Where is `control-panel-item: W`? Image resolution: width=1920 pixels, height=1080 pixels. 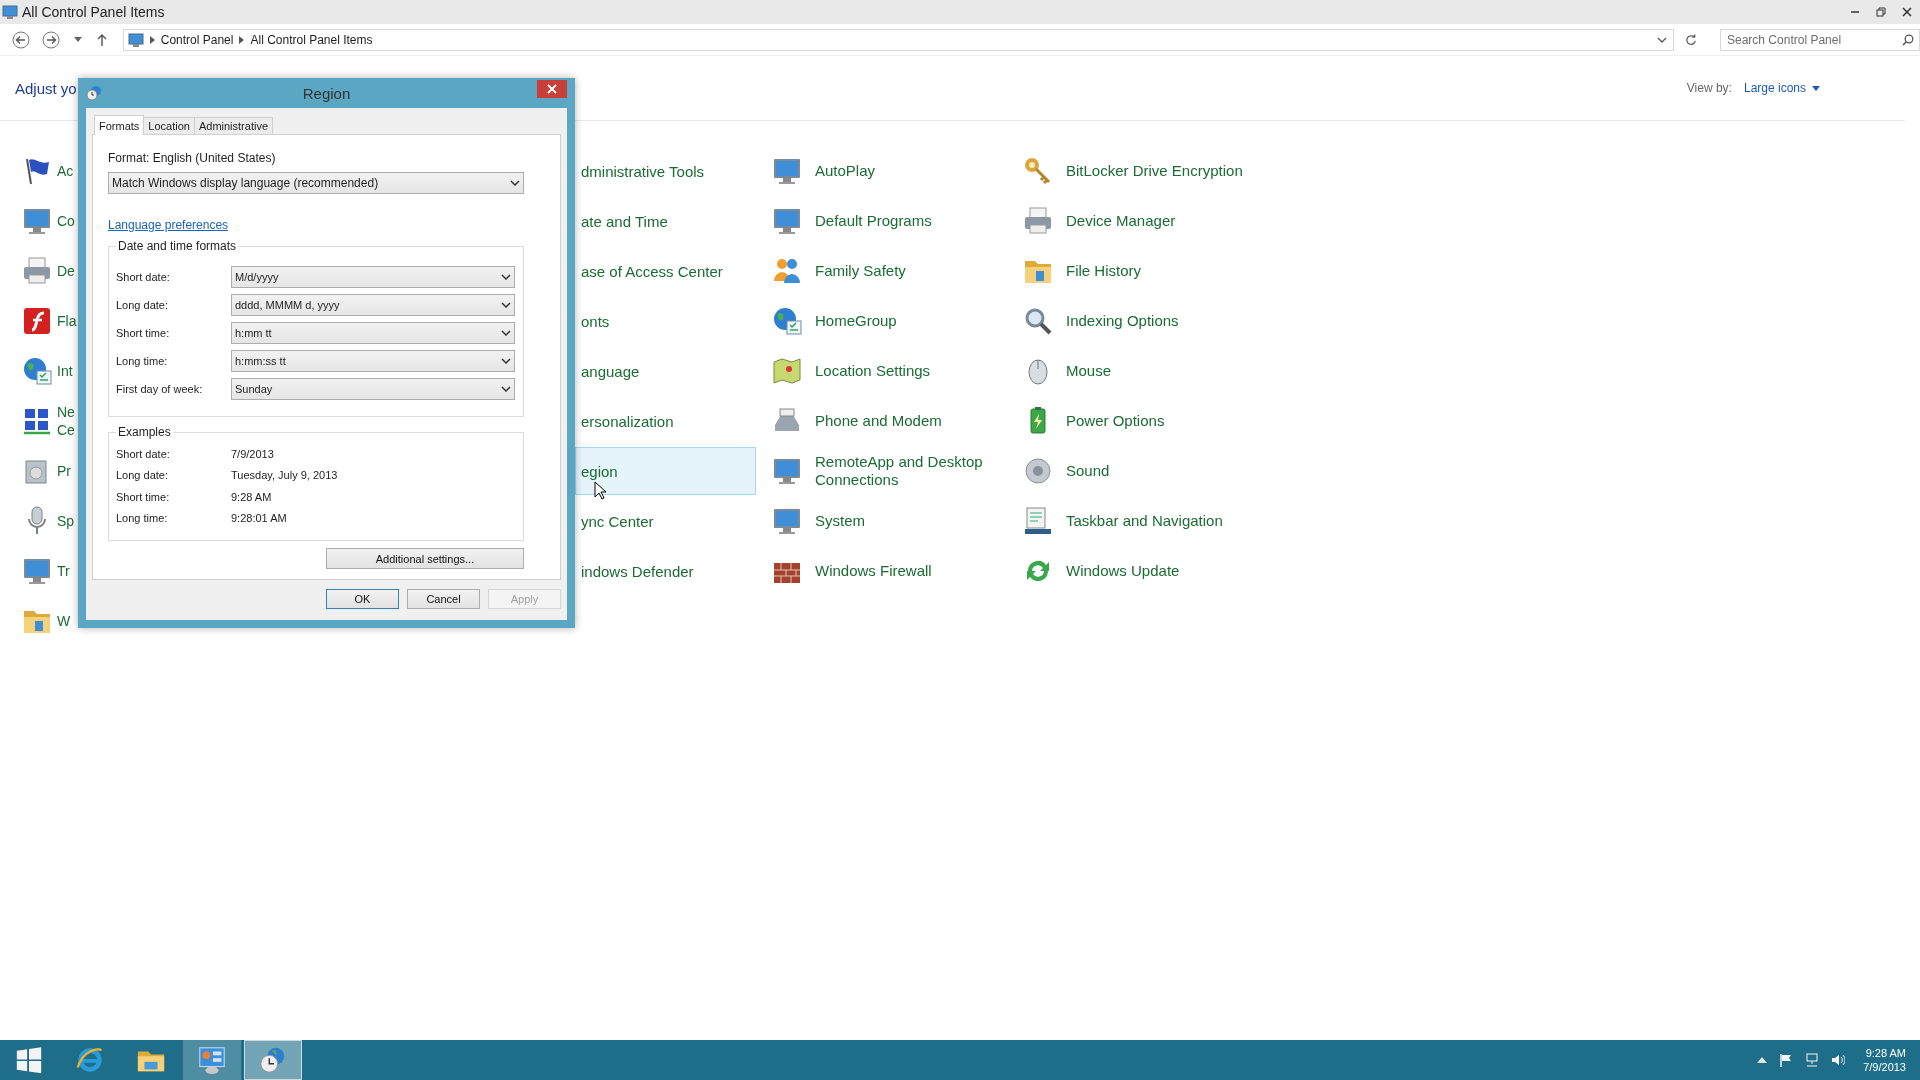 control-panel-item: W is located at coordinates (67, 621).